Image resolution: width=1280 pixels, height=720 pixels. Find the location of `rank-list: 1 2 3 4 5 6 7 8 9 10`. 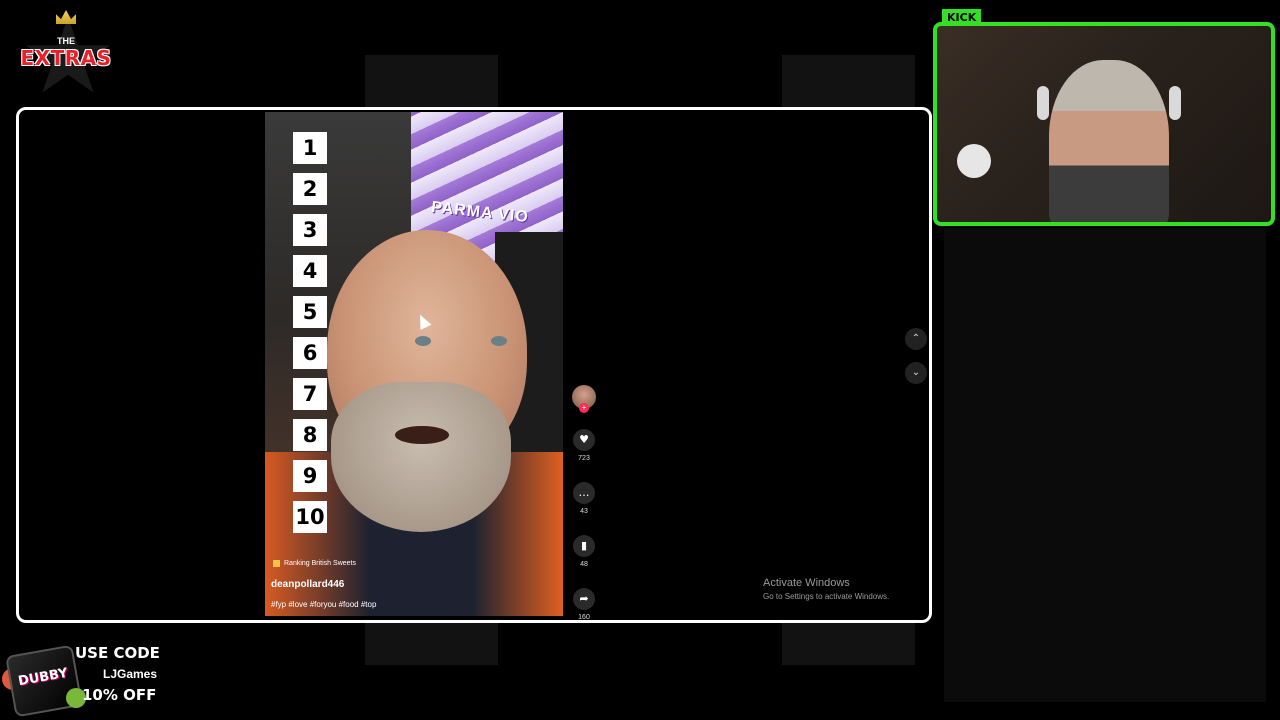

rank-list: 1 2 3 4 5 6 7 8 9 10 is located at coordinates (310, 337).